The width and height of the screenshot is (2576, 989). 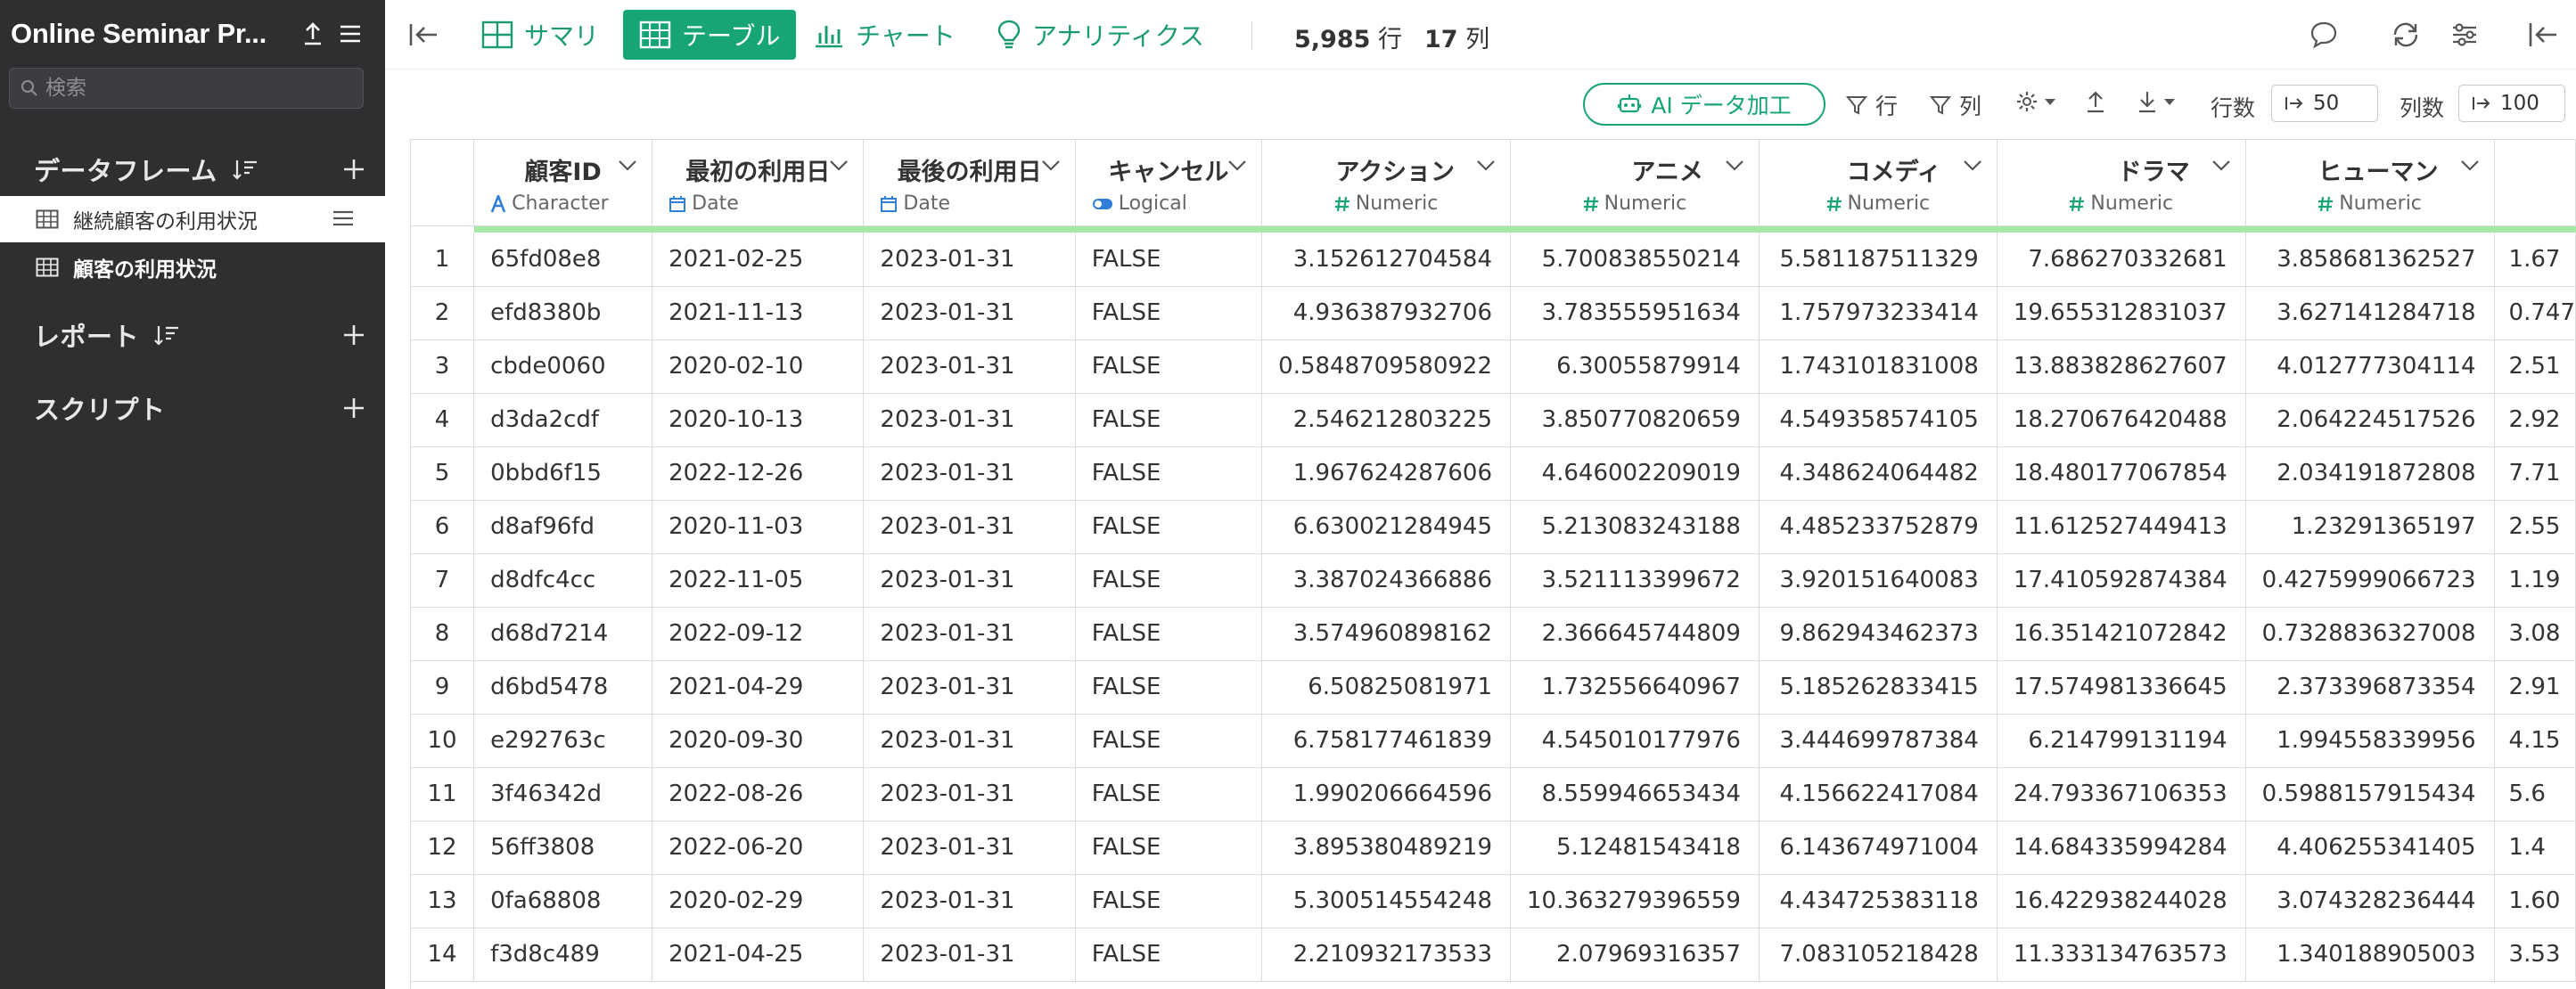 What do you see at coordinates (193, 267) in the screenshot?
I see `sidebar-item-dataframe-customers: 顧客の利用状況` at bounding box center [193, 267].